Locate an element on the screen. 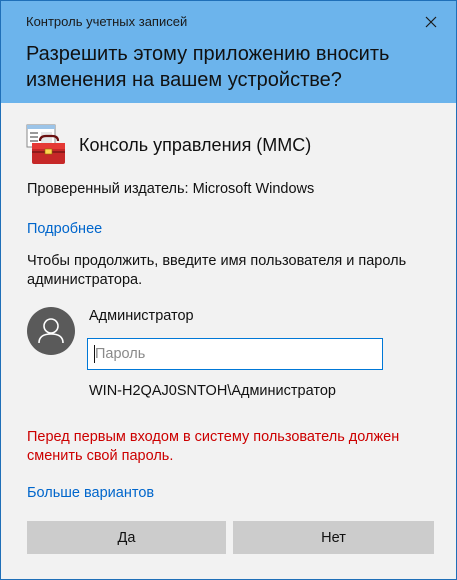  text-caret is located at coordinates (94, 354).